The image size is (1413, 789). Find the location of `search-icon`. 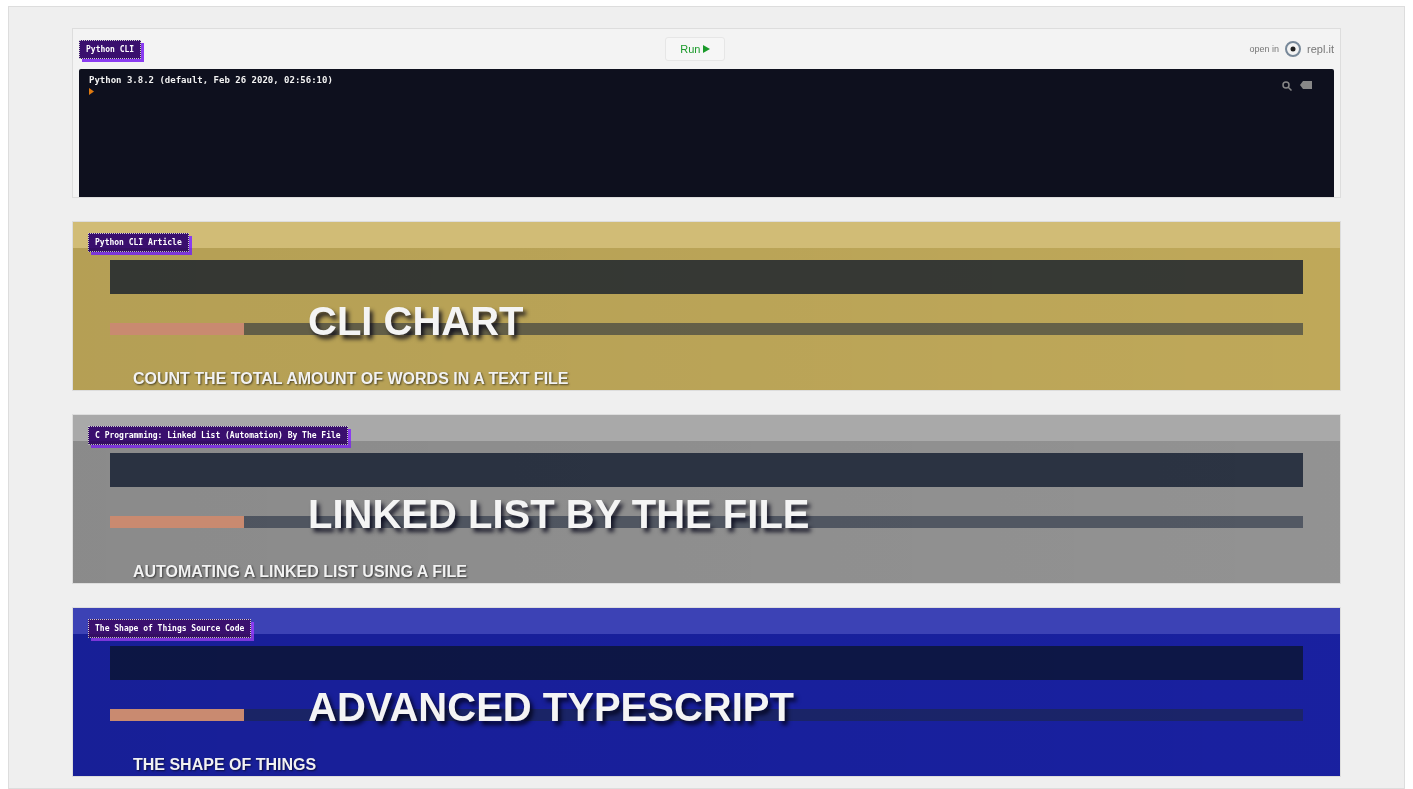

search-icon is located at coordinates (1287, 86).